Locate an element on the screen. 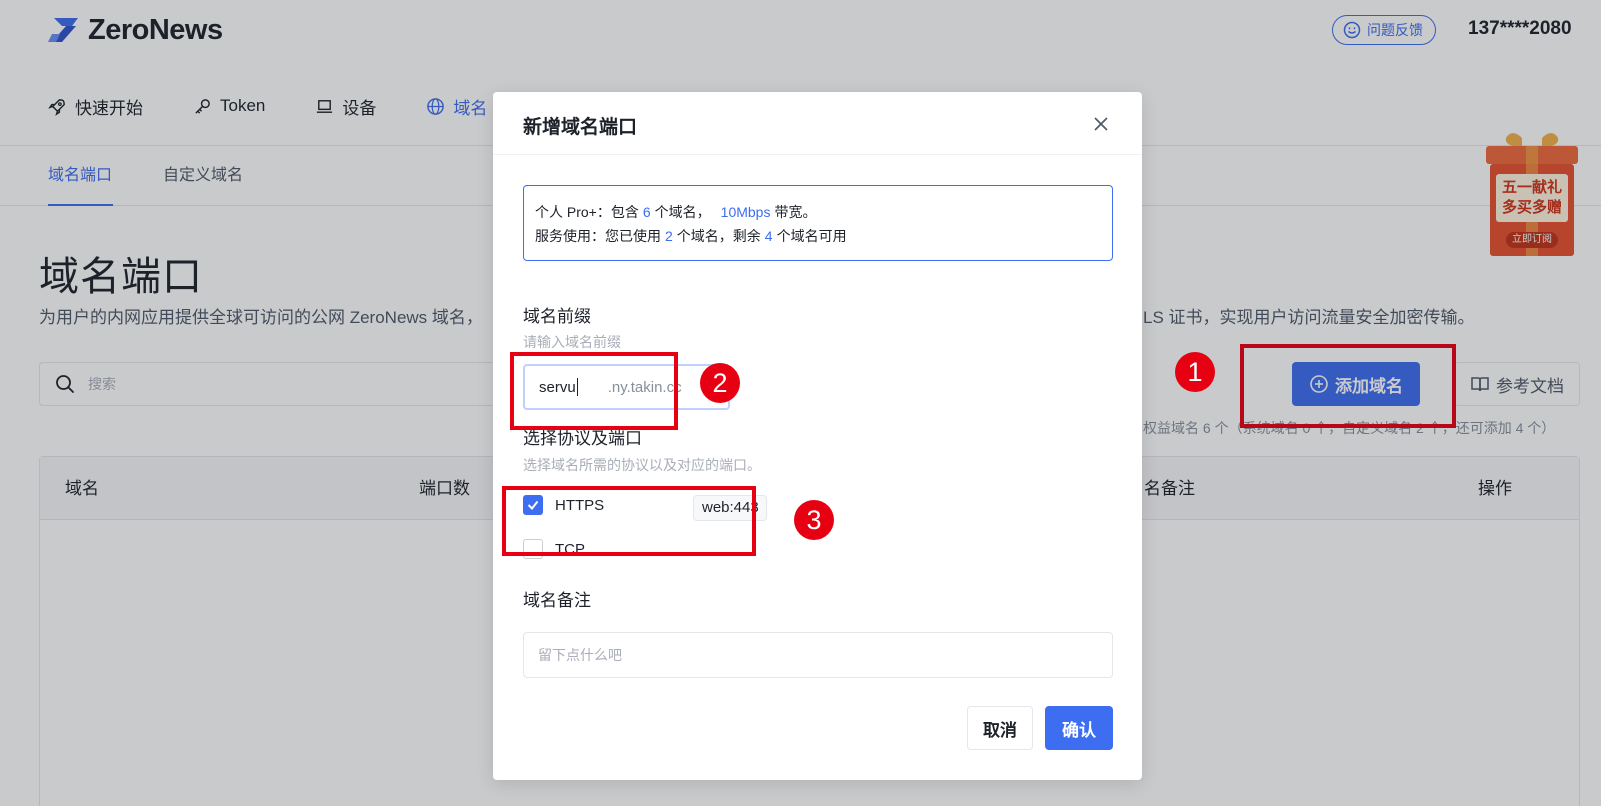 This screenshot has width=1601, height=806. note-field-label: 域名备注 is located at coordinates (557, 600).